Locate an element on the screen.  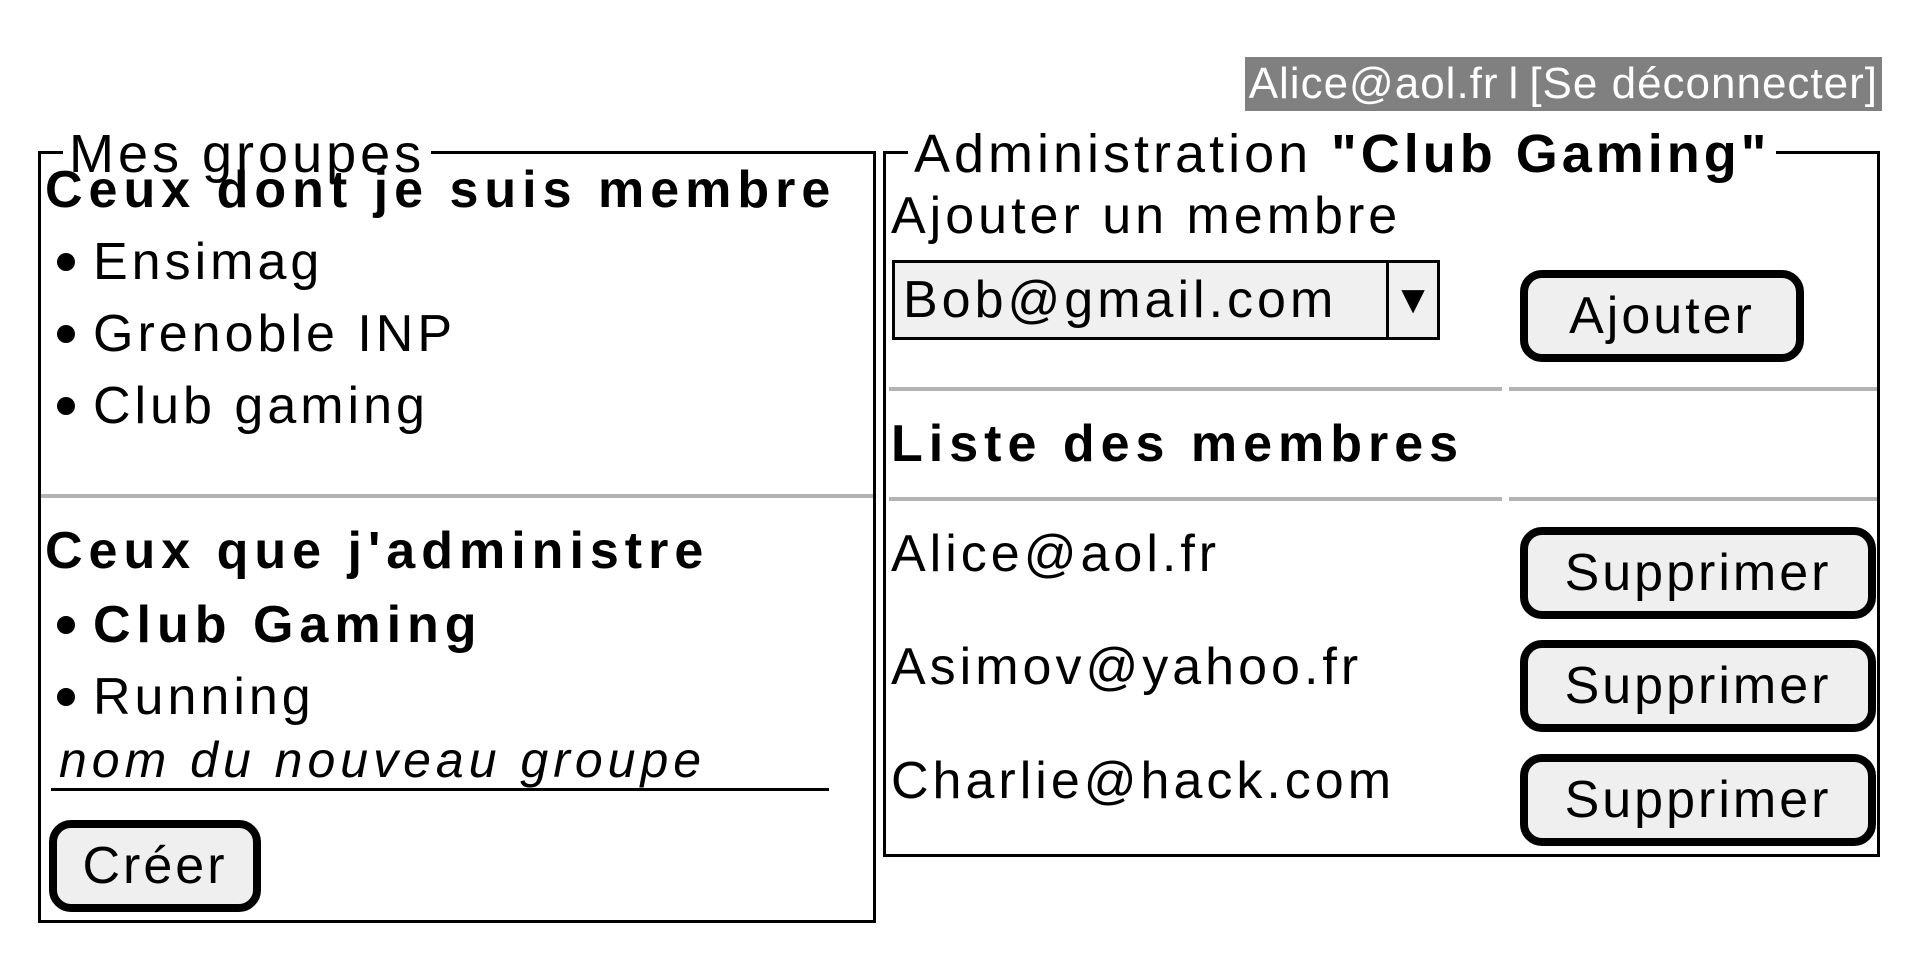
member-group-item: Ensimag is located at coordinates (190, 262).